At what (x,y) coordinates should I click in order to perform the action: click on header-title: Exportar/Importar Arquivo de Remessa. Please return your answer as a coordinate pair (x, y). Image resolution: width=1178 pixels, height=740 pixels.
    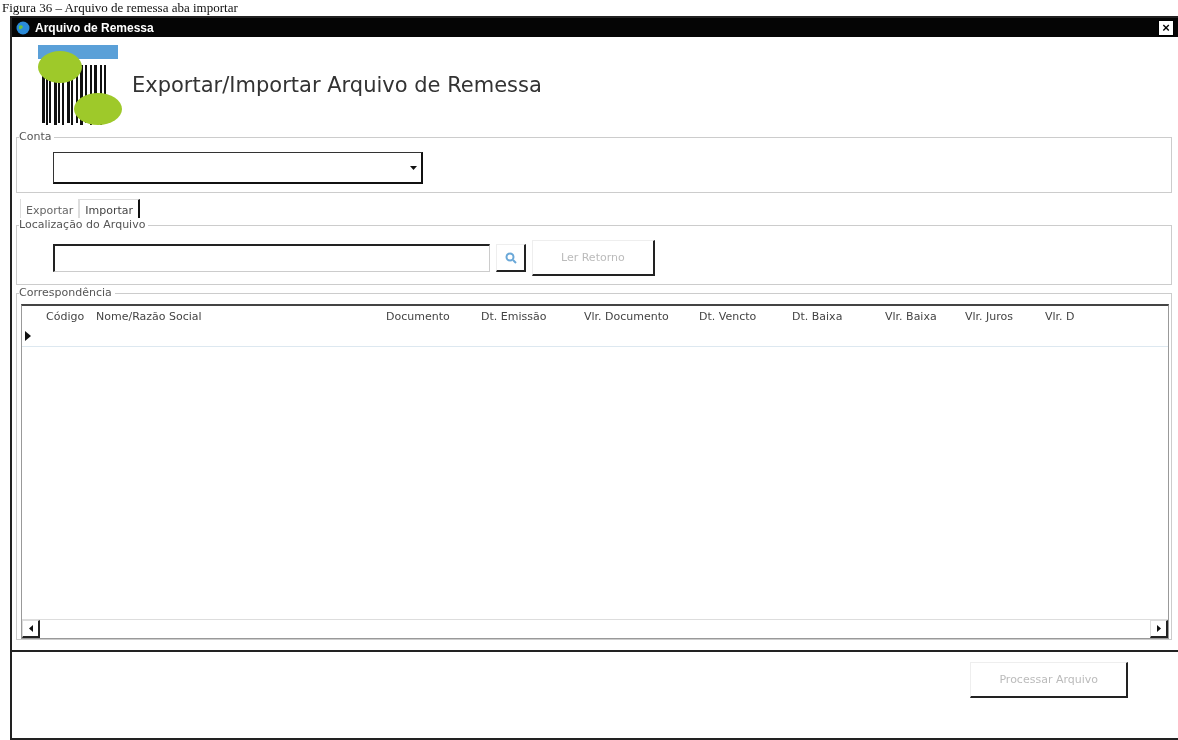
    Looking at the image, I should click on (337, 85).